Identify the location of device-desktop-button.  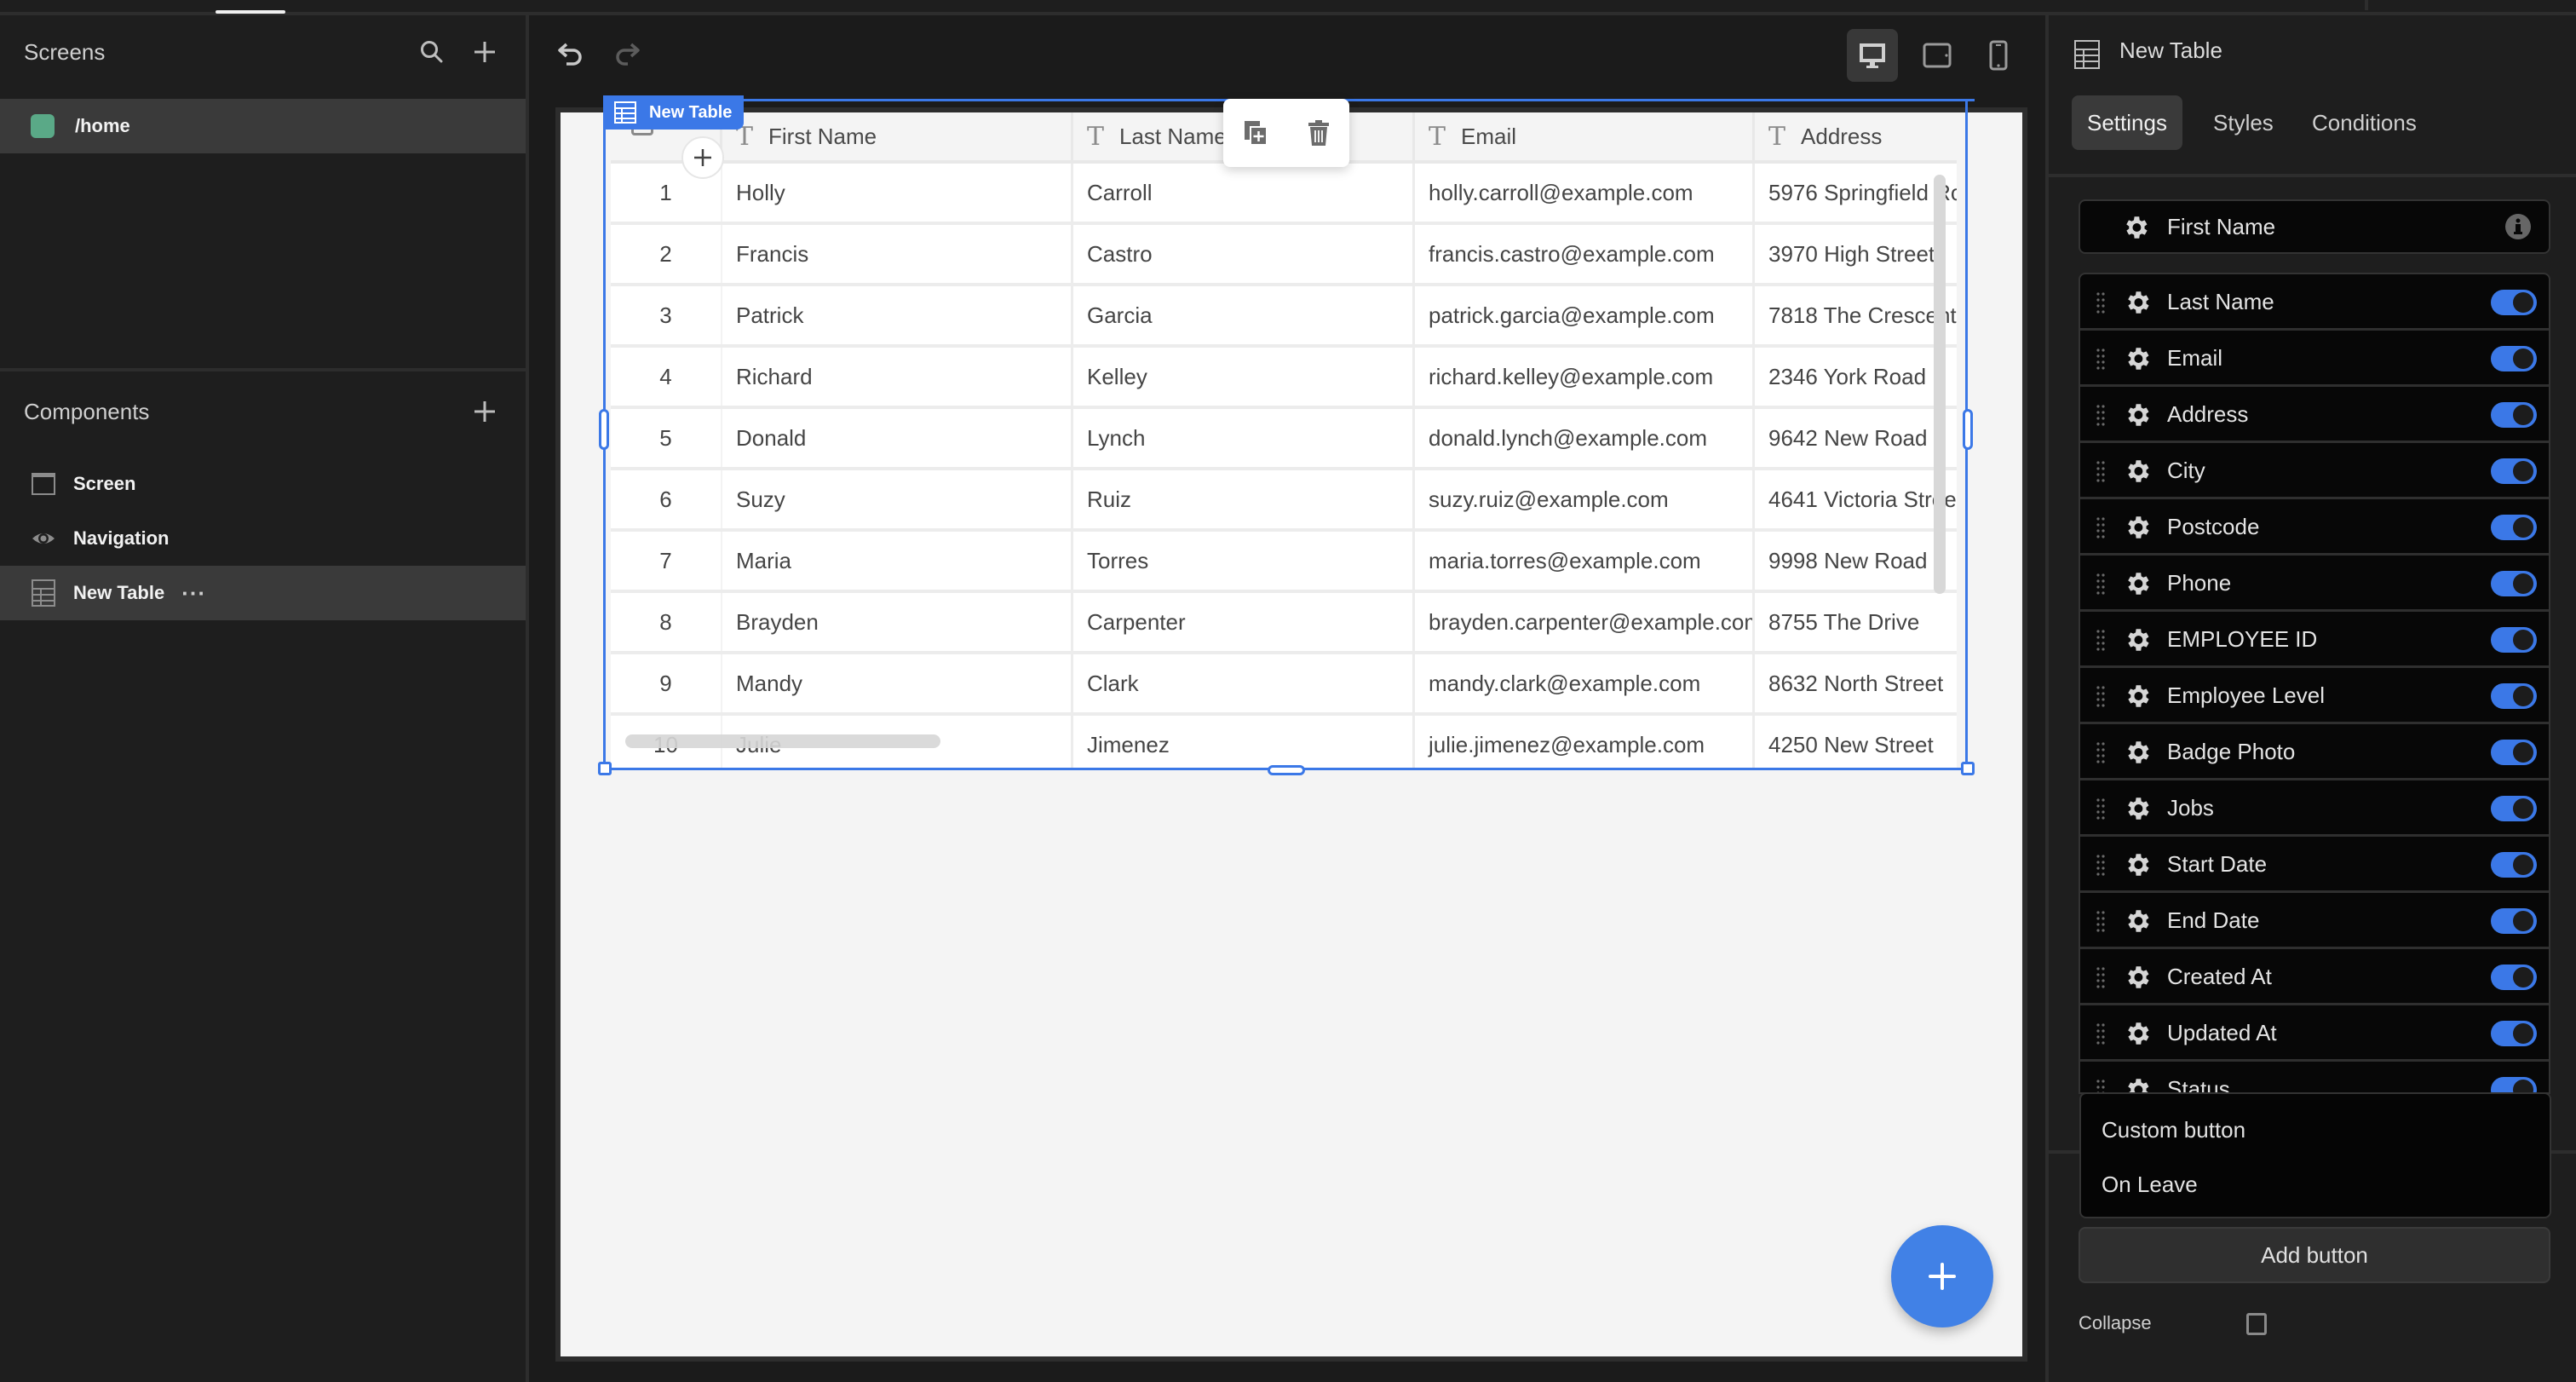
(1872, 55).